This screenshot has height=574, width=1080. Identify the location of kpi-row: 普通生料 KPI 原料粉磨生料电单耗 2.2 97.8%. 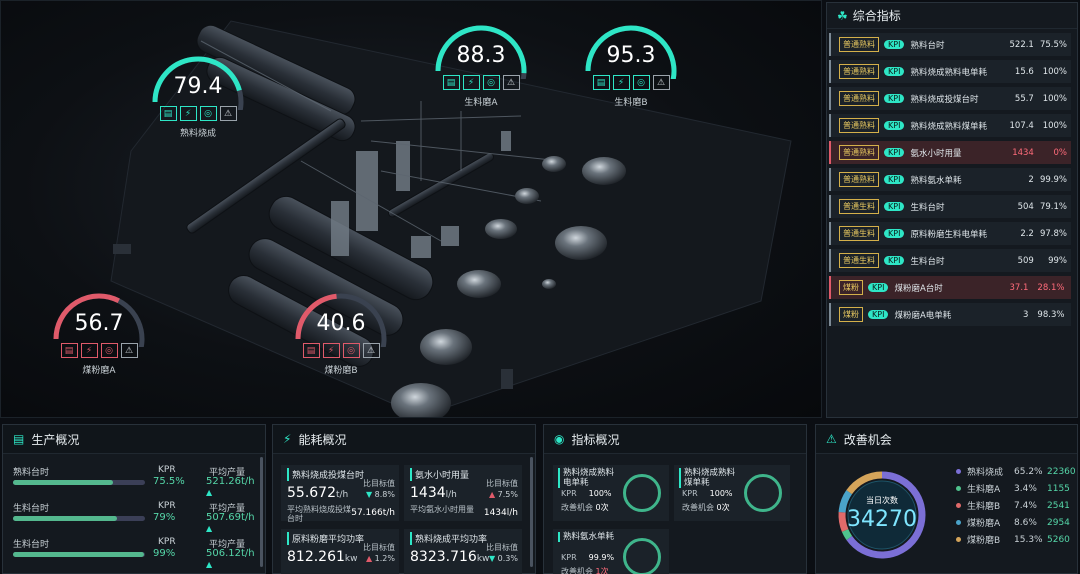
(950, 233).